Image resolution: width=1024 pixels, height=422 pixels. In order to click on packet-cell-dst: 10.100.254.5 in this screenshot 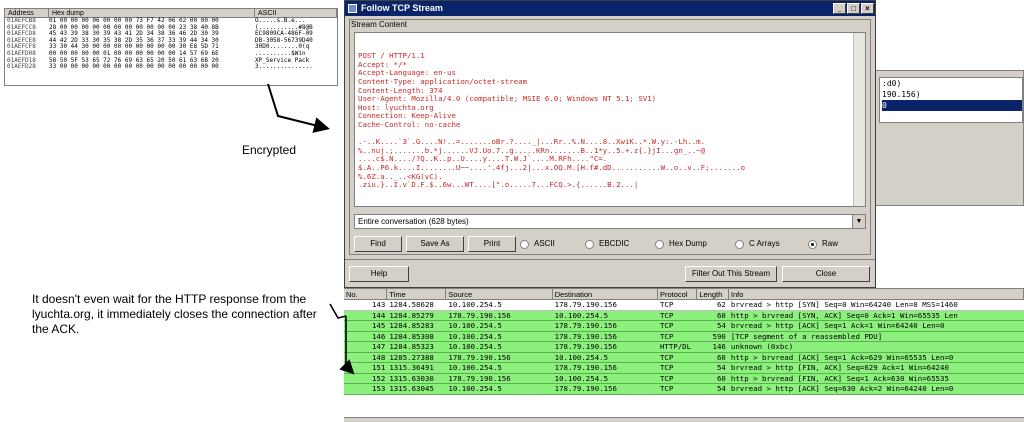, I will do `click(581, 378)`.